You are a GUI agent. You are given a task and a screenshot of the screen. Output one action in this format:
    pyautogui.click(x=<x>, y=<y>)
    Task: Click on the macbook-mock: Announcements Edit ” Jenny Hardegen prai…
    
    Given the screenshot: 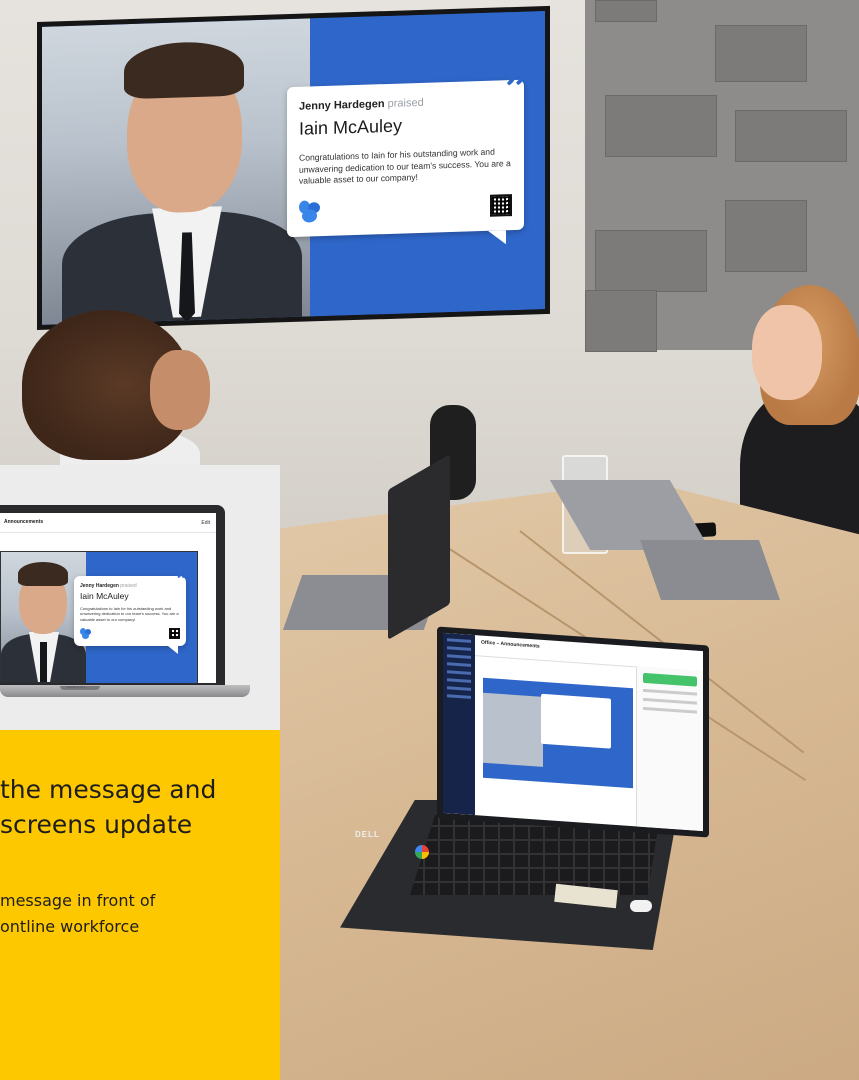 What is the action you would take?
    pyautogui.click(x=112, y=597)
    